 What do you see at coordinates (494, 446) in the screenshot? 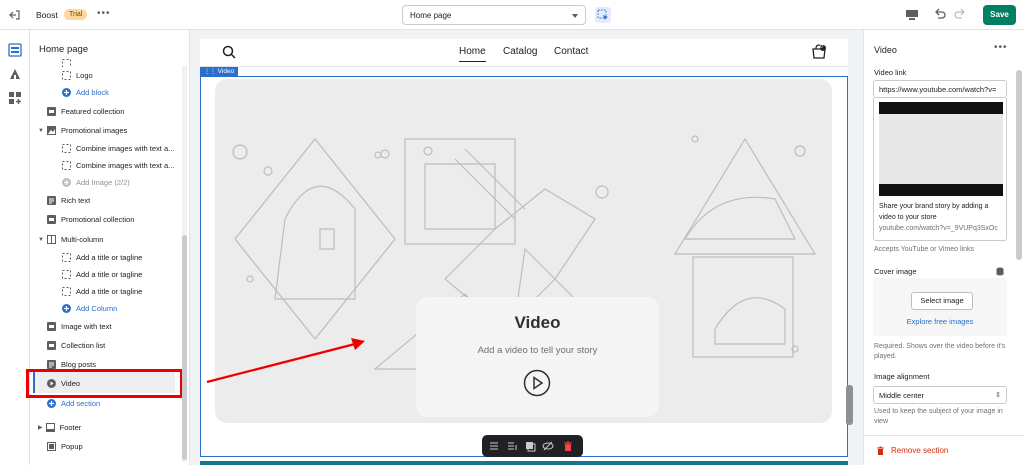
I see `move-up-icon` at bounding box center [494, 446].